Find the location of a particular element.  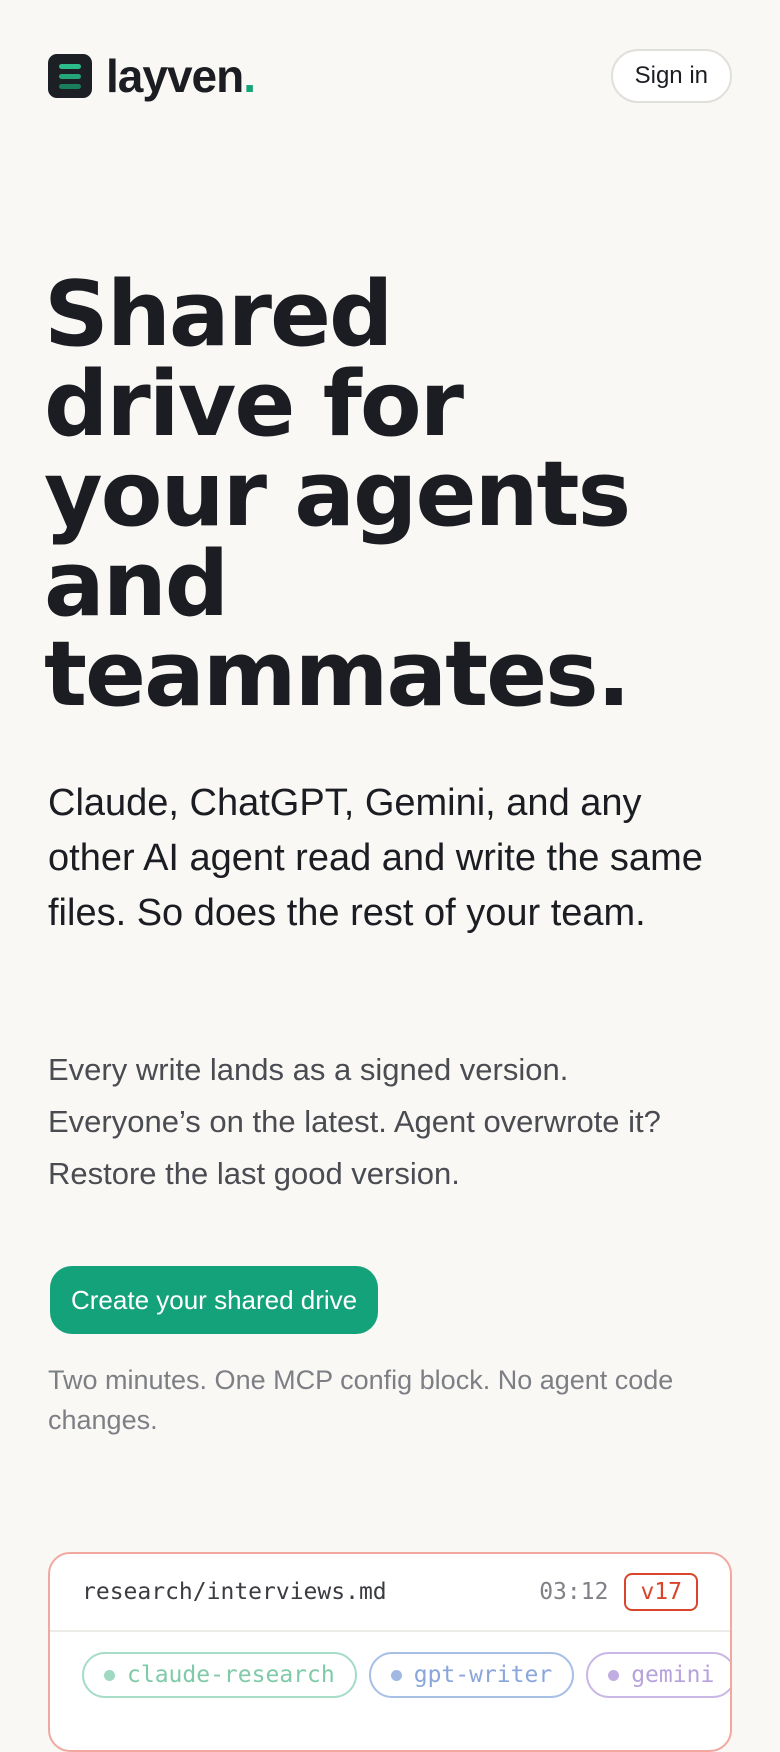

logo-bar-middle is located at coordinates (70, 76).